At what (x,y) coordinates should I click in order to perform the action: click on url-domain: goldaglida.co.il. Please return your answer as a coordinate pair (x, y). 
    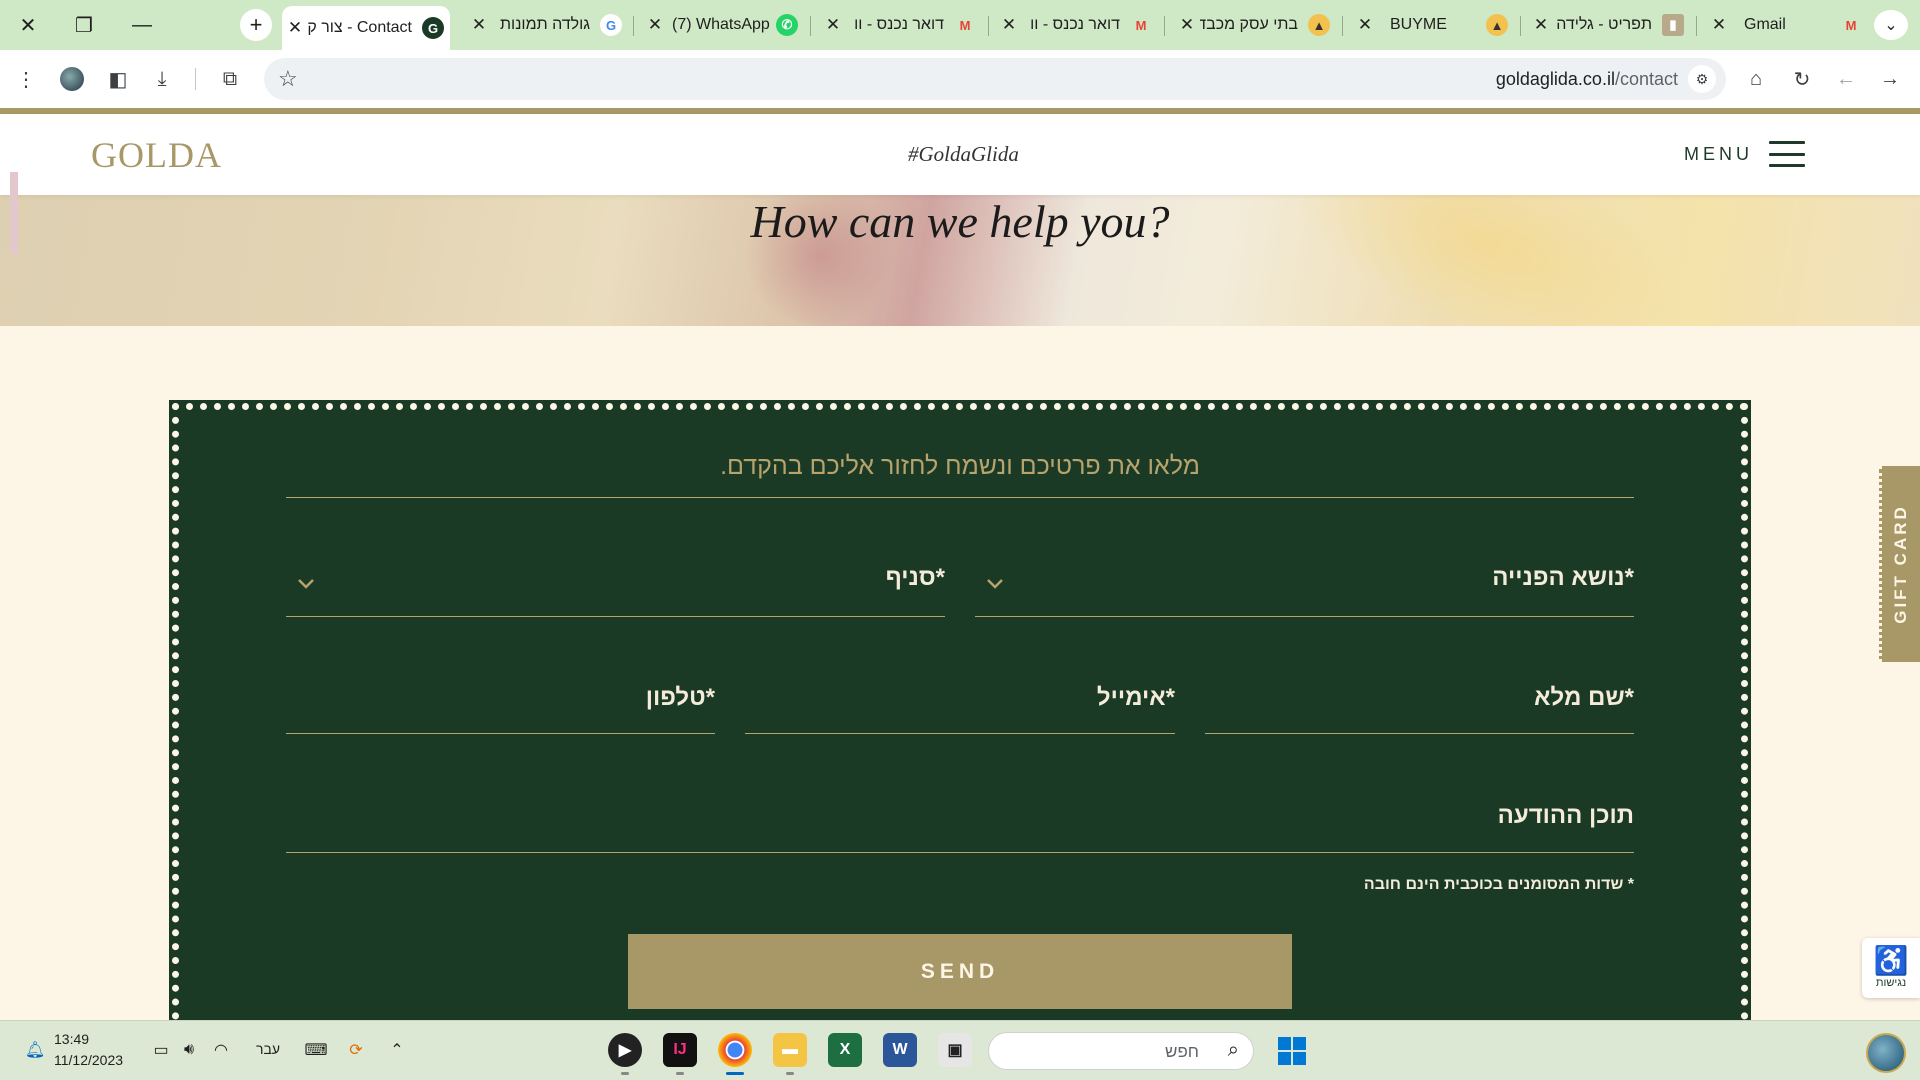
    Looking at the image, I should click on (1555, 79).